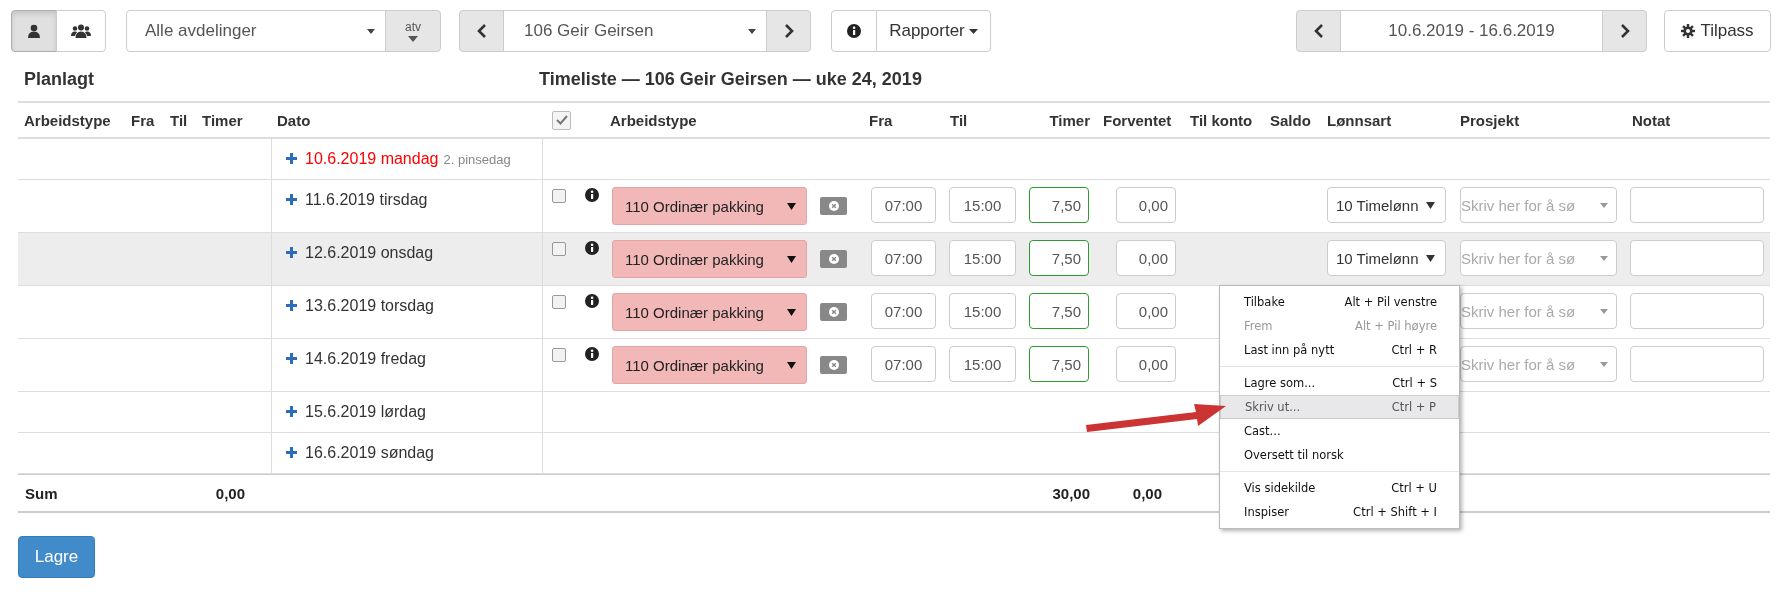 The height and width of the screenshot is (598, 1780). What do you see at coordinates (1717, 31) in the screenshot?
I see `customize-button: Tilpass` at bounding box center [1717, 31].